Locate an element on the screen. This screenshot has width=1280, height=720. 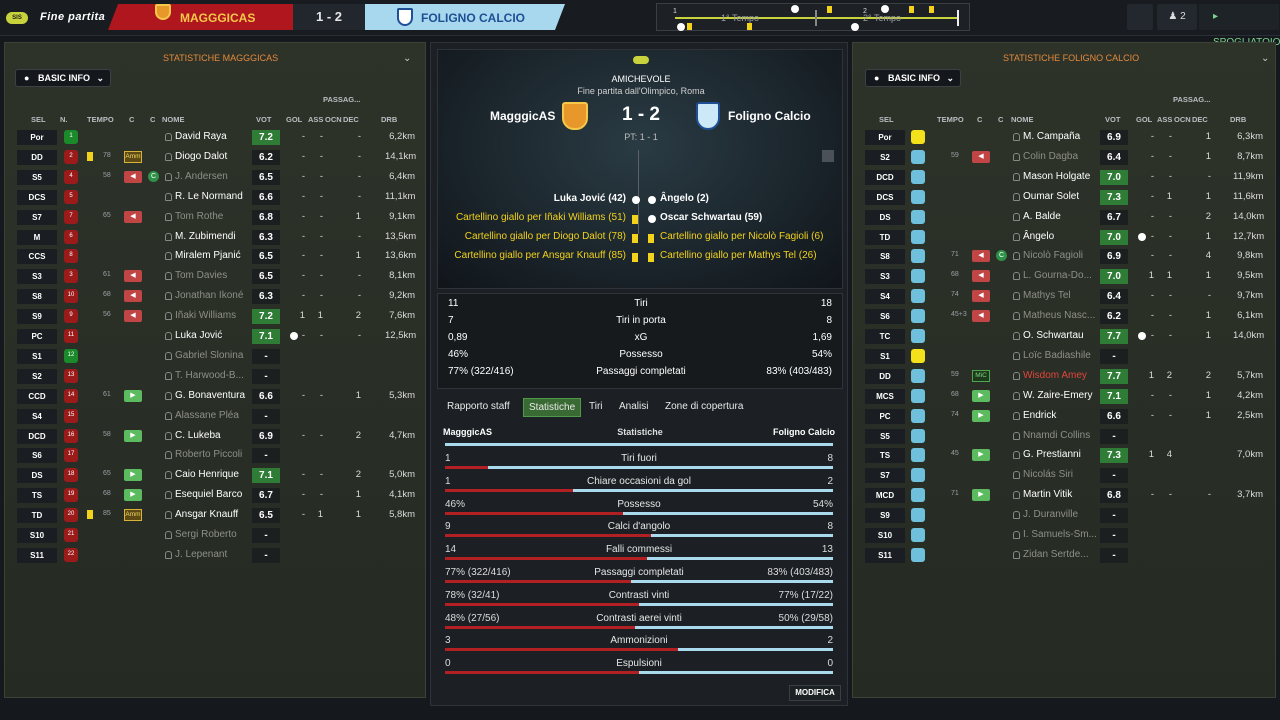
player-name: Mason Holgate is located at coordinates (1056, 176).